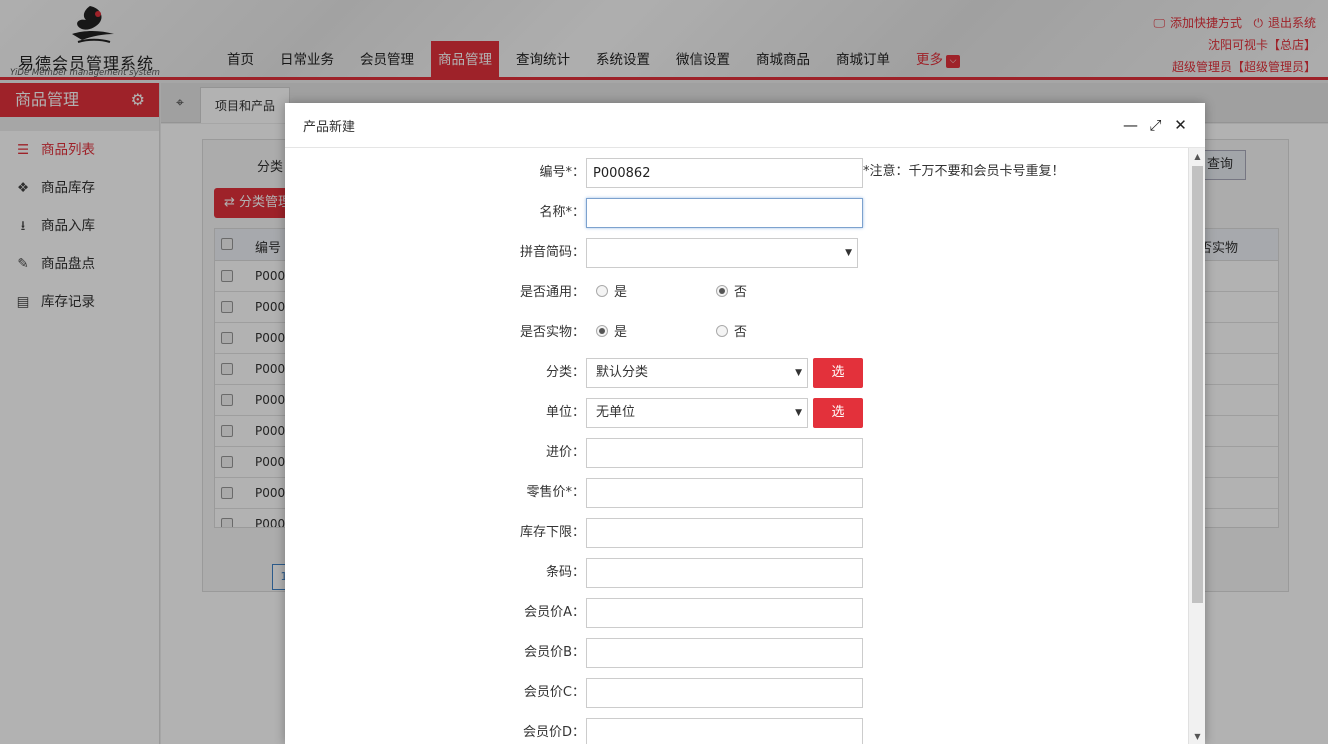  I want to click on form-row-stock-min: 库存下限：, so click(735, 533).